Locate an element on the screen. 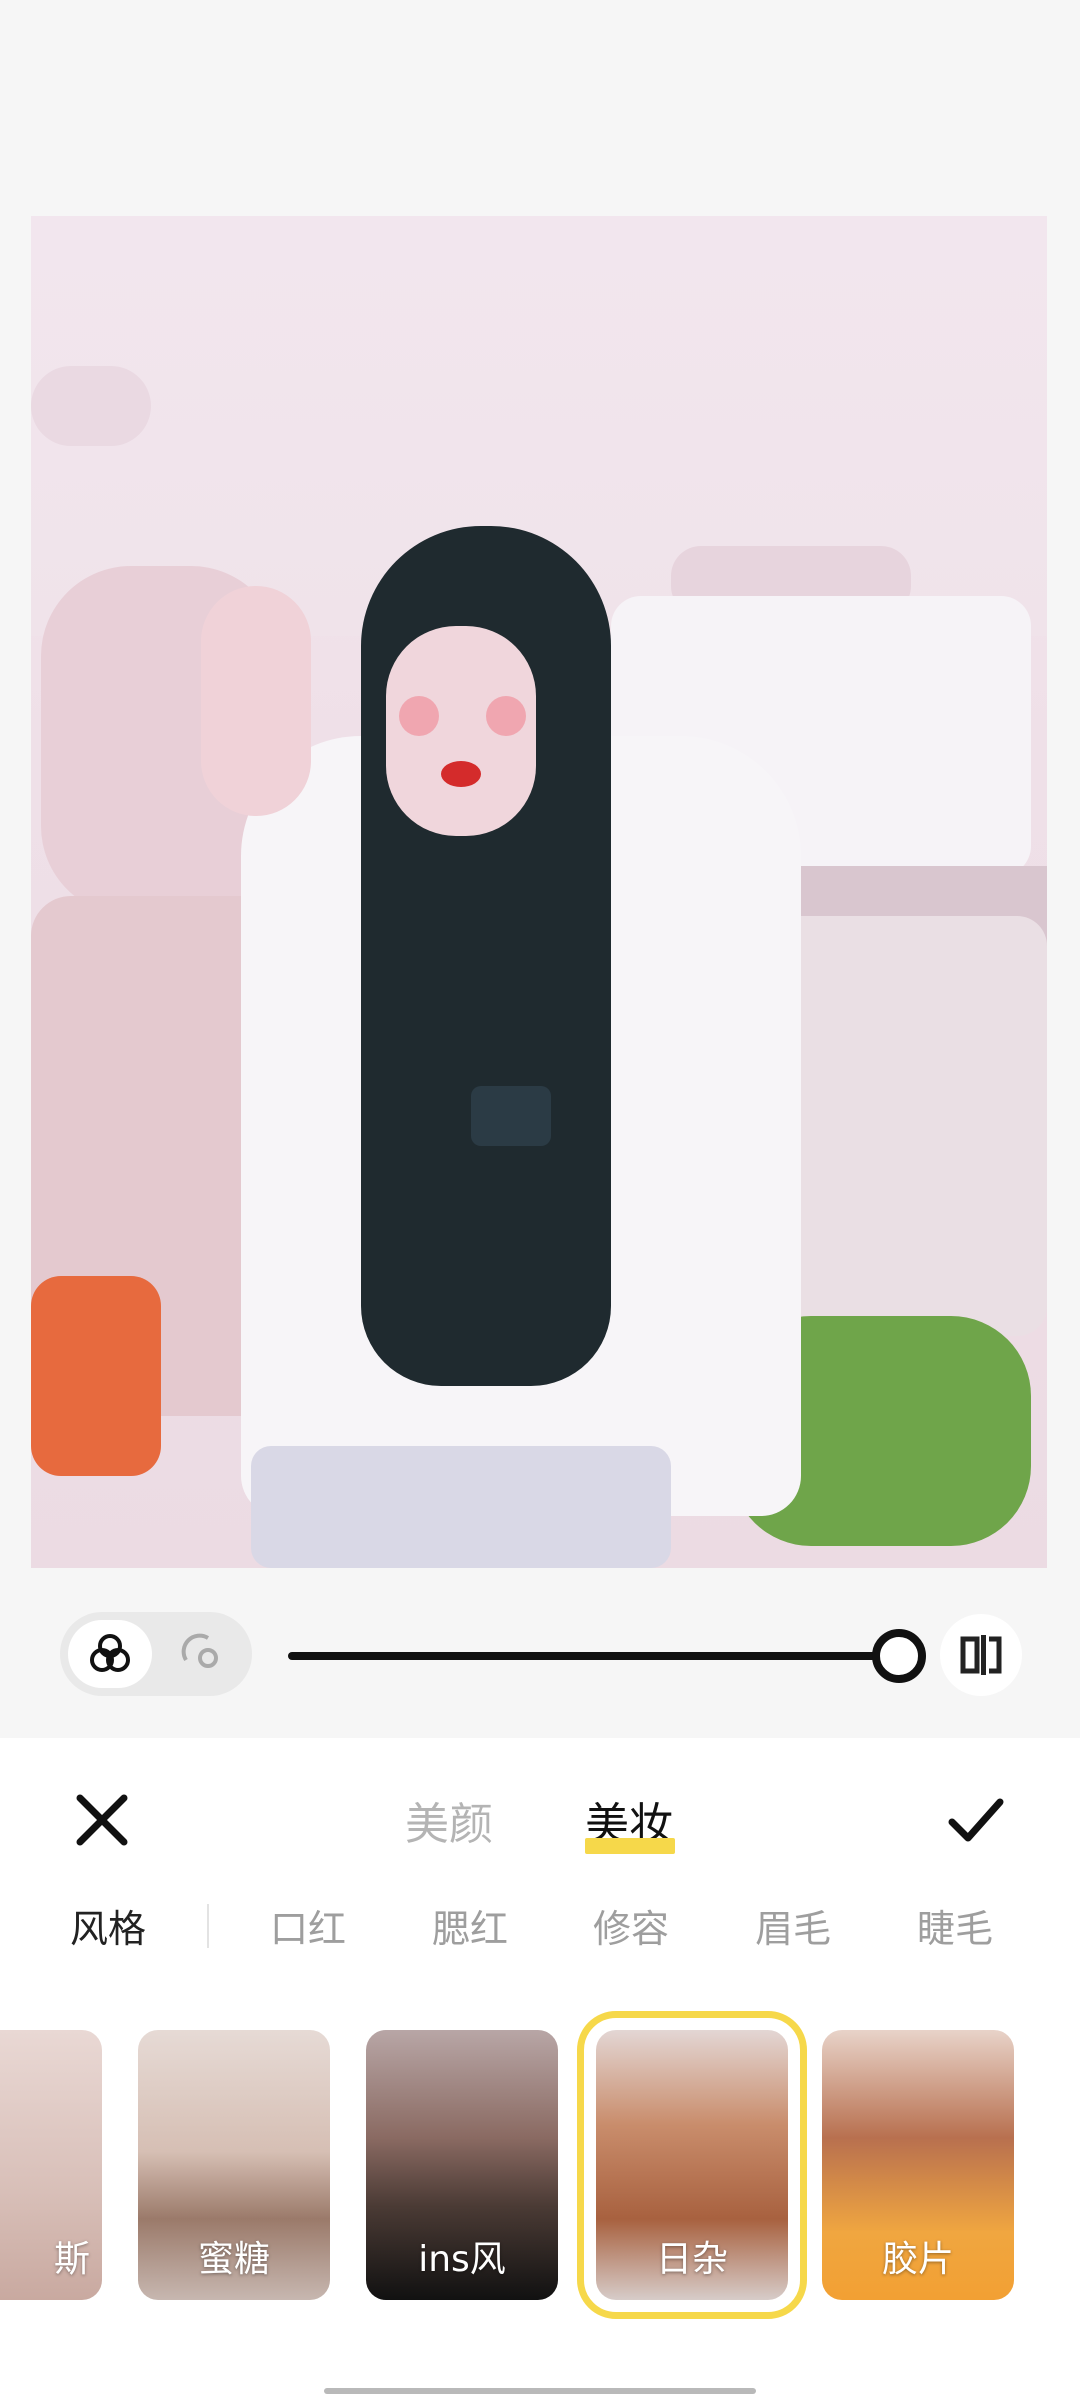  category-style: 风格 is located at coordinates (108, 1925).